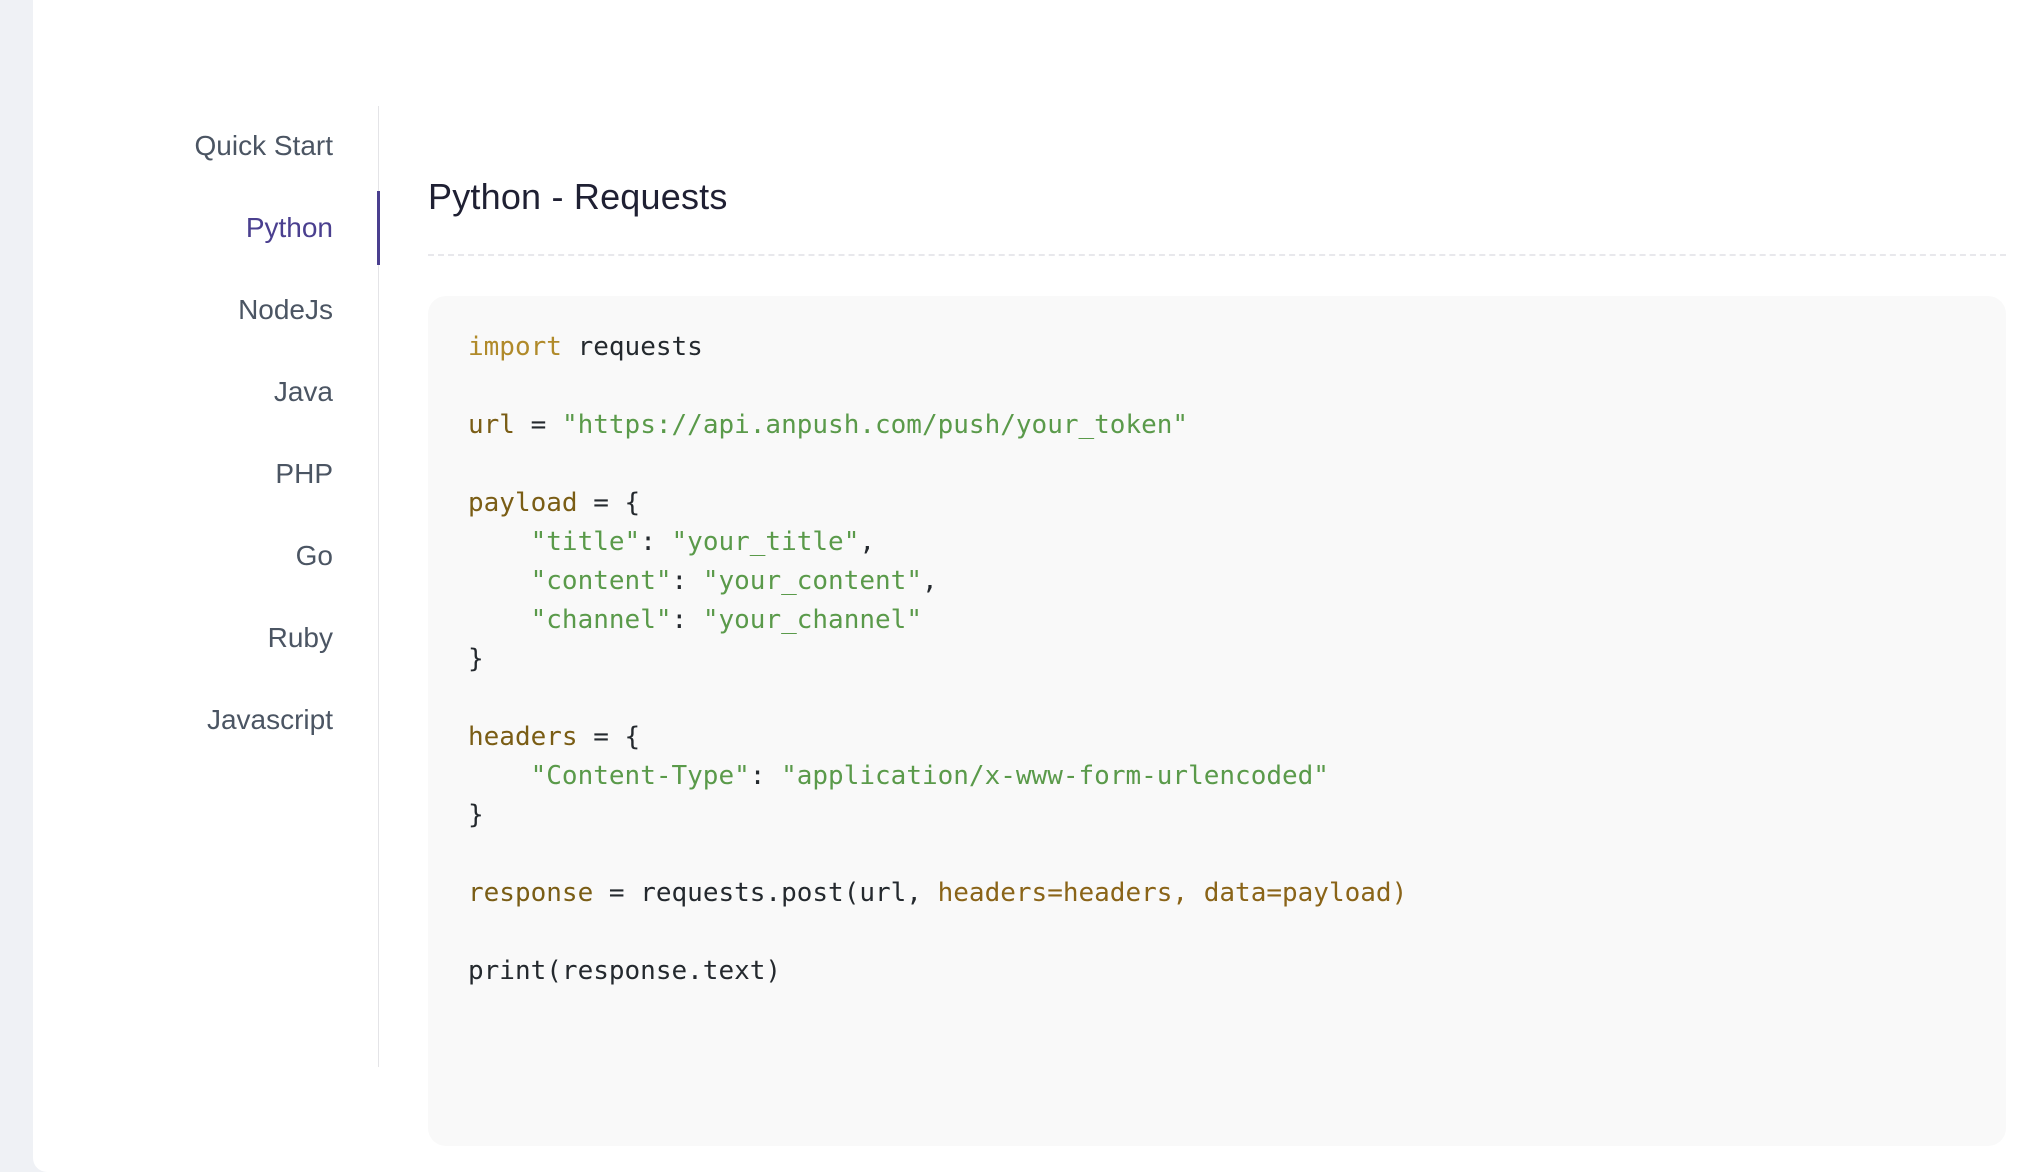  What do you see at coordinates (523, 503) in the screenshot?
I see `code-token: payload` at bounding box center [523, 503].